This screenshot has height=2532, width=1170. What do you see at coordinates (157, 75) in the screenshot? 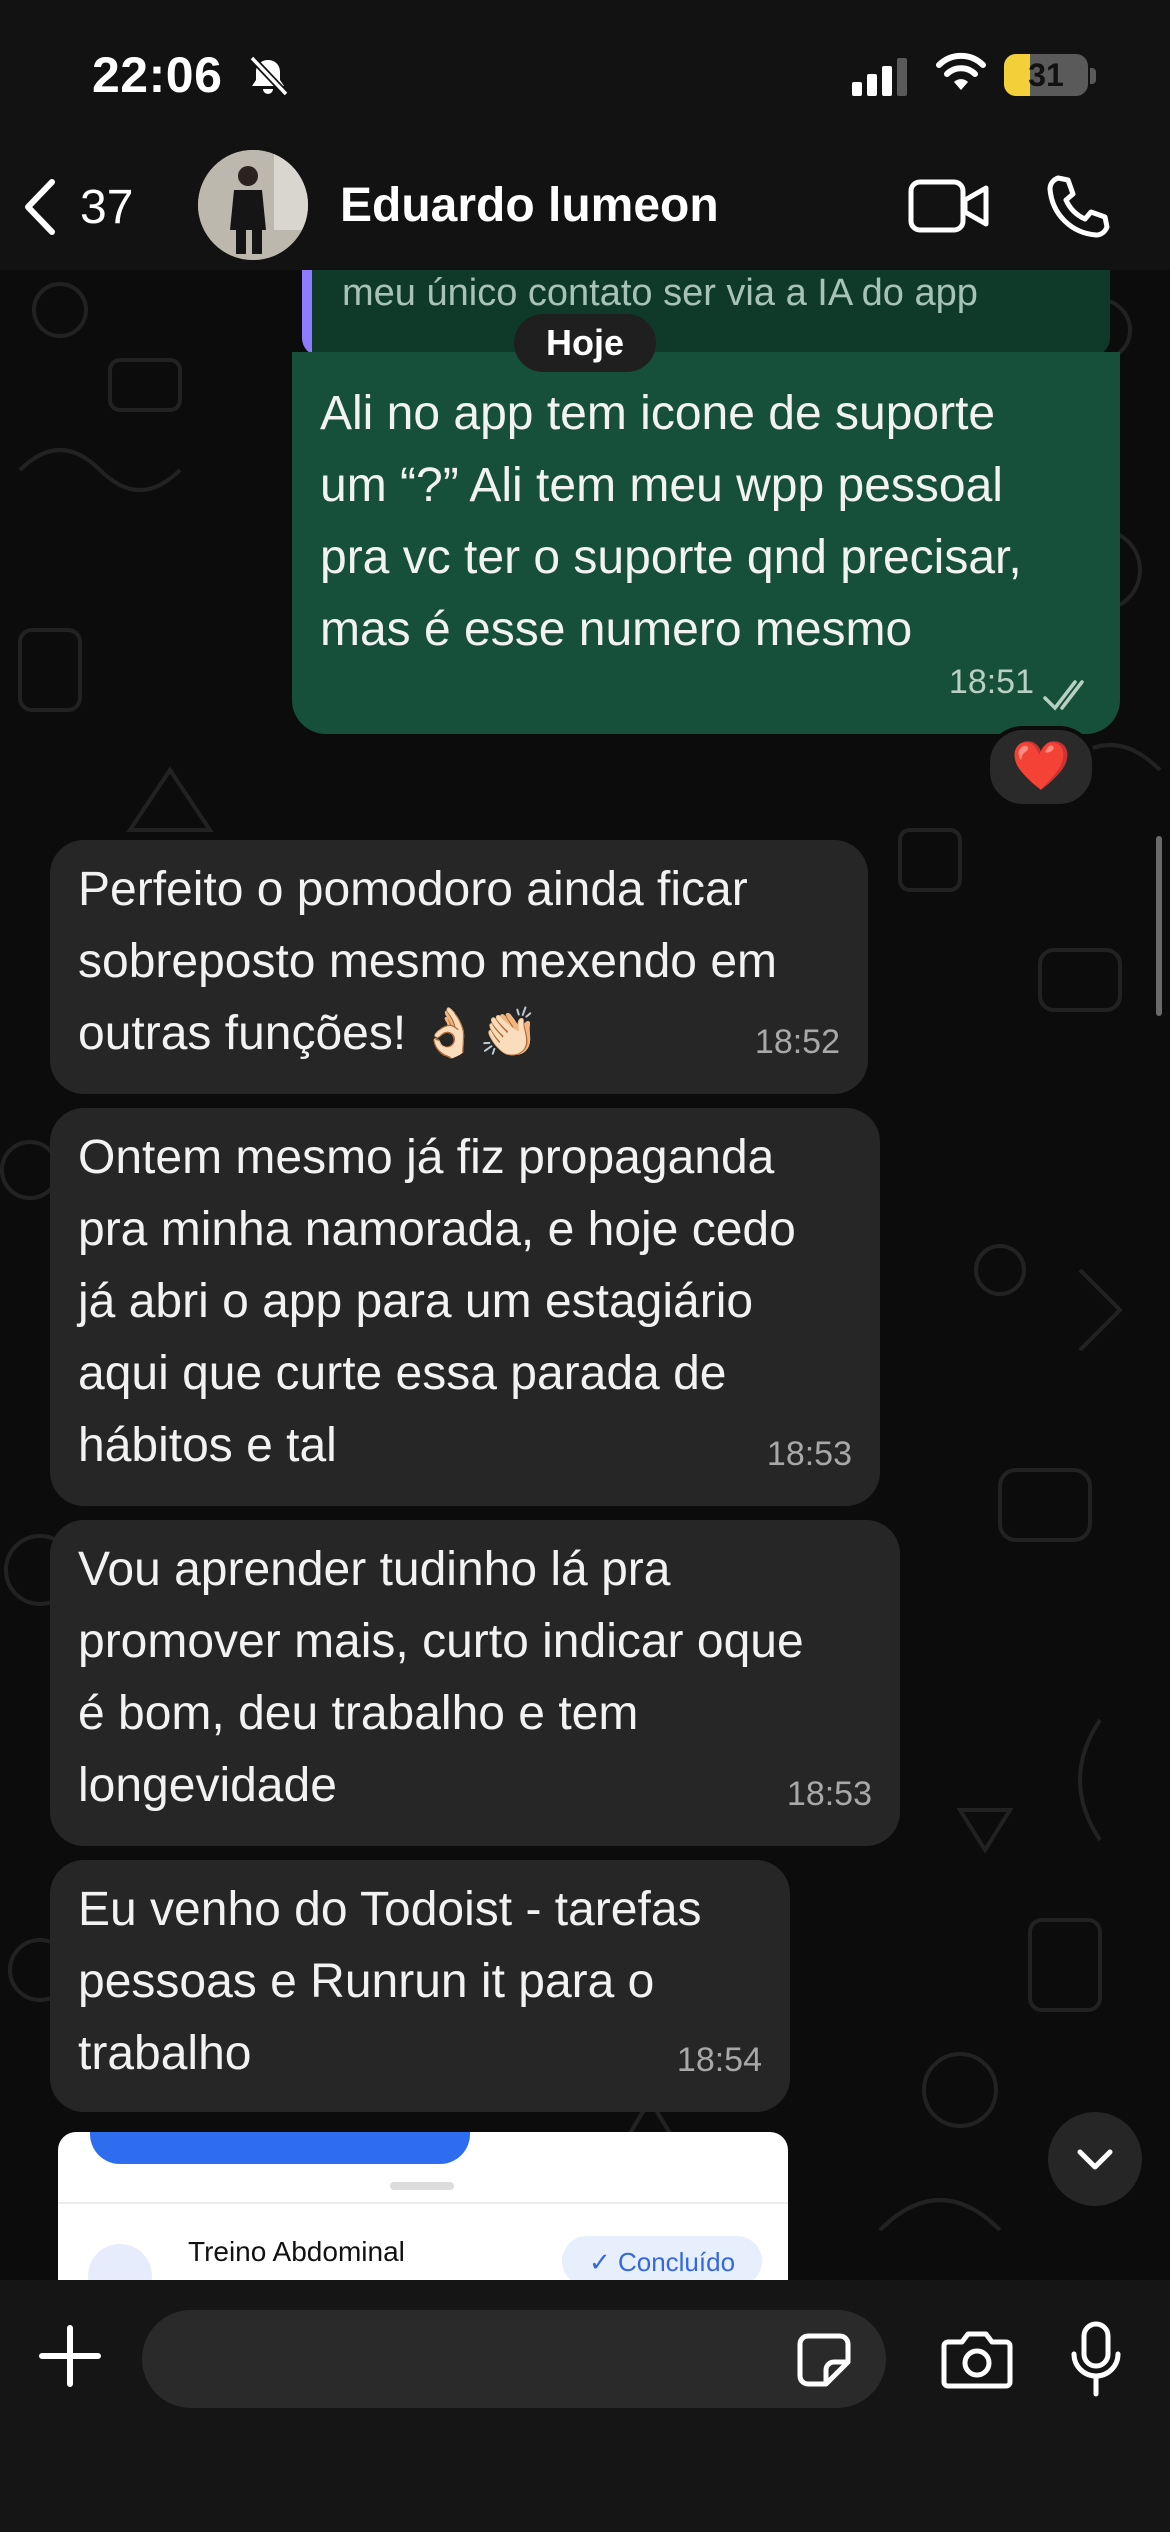
I see `clock: 22:06` at bounding box center [157, 75].